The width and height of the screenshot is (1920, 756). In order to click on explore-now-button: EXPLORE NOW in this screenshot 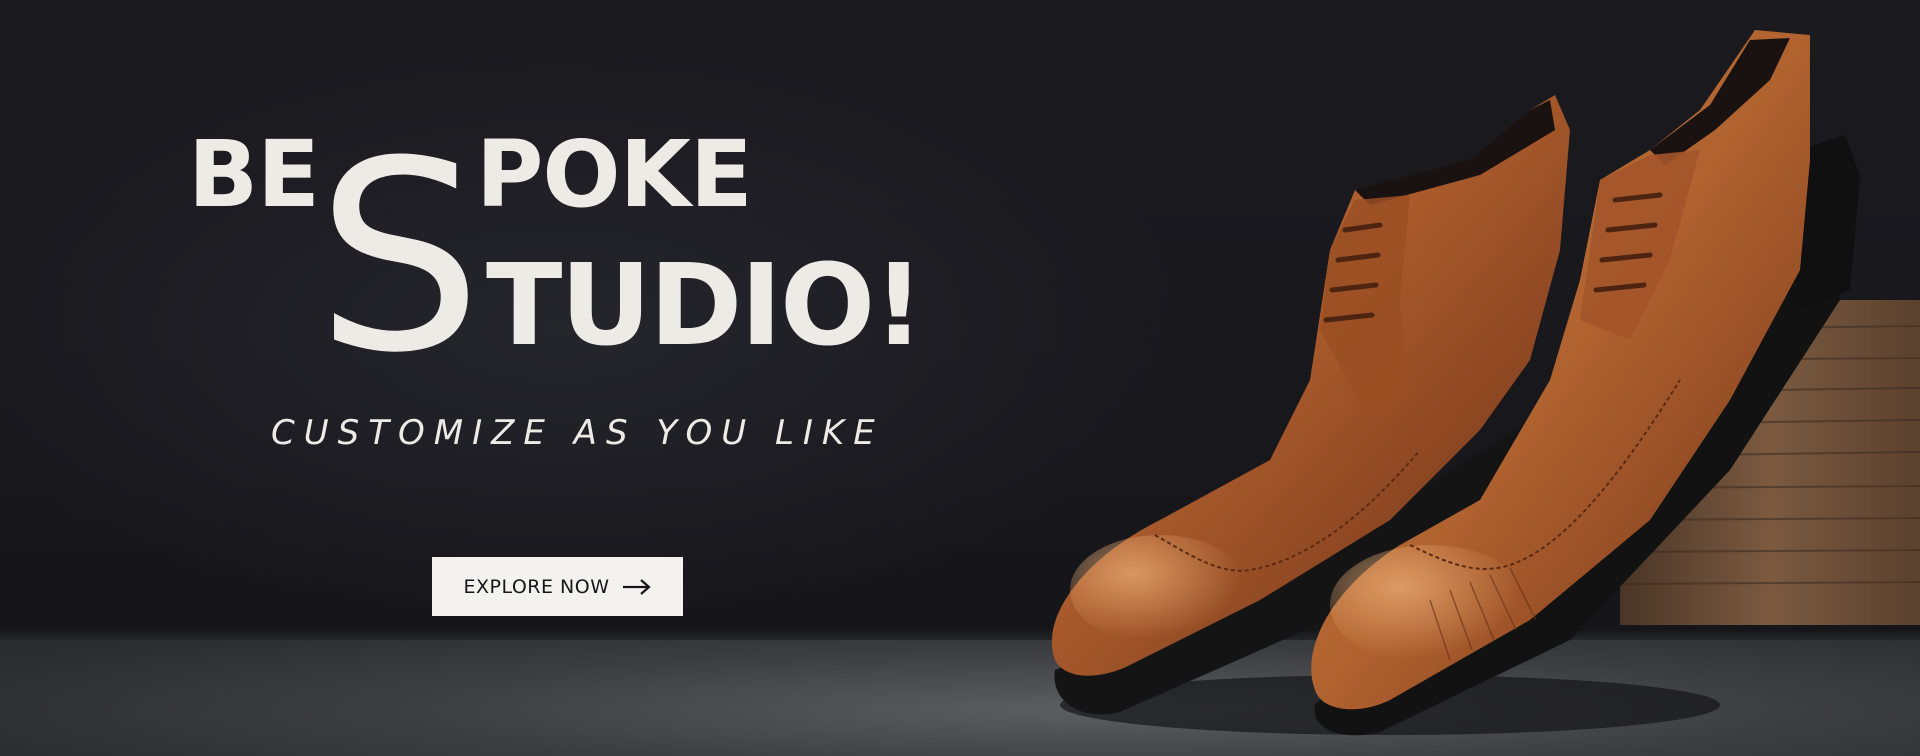, I will do `click(557, 586)`.